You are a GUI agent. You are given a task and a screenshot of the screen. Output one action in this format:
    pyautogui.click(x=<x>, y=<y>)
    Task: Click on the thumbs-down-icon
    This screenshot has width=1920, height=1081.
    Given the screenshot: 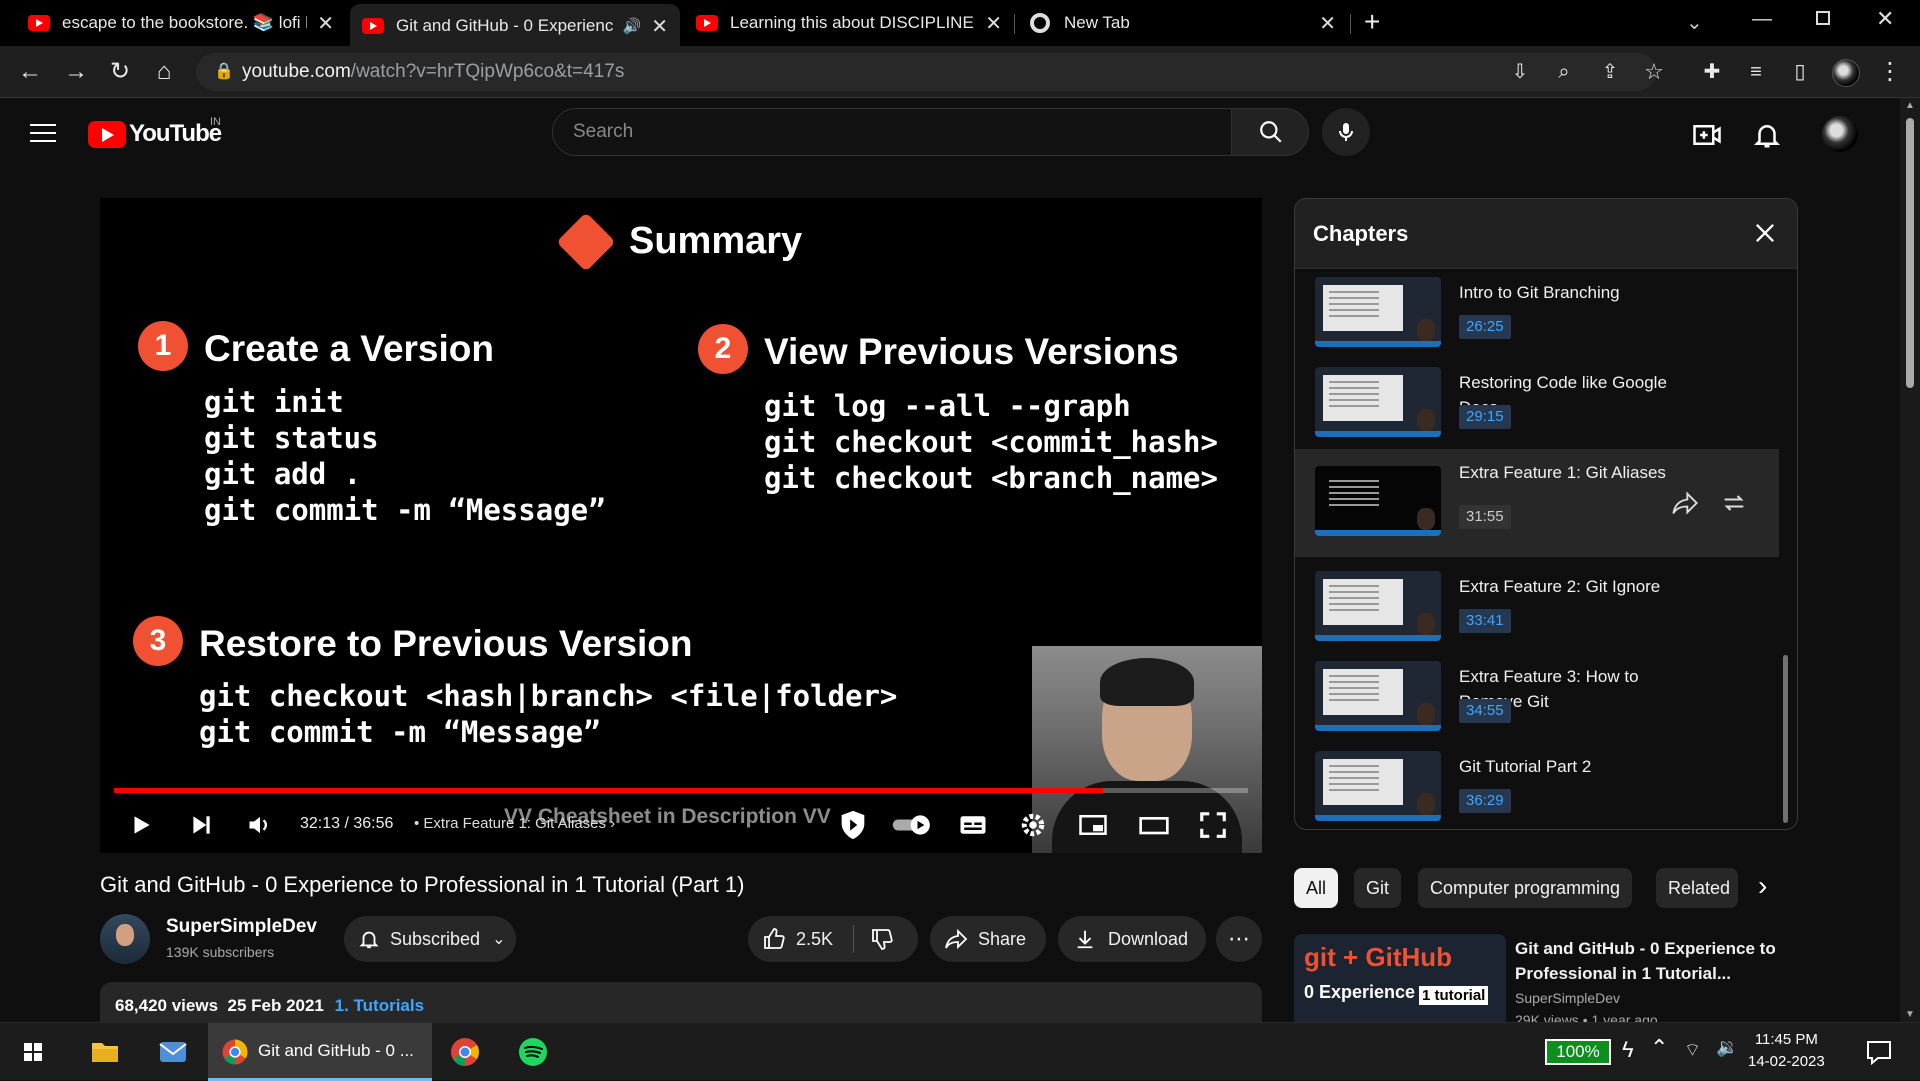 What is the action you would take?
    pyautogui.click(x=882, y=939)
    